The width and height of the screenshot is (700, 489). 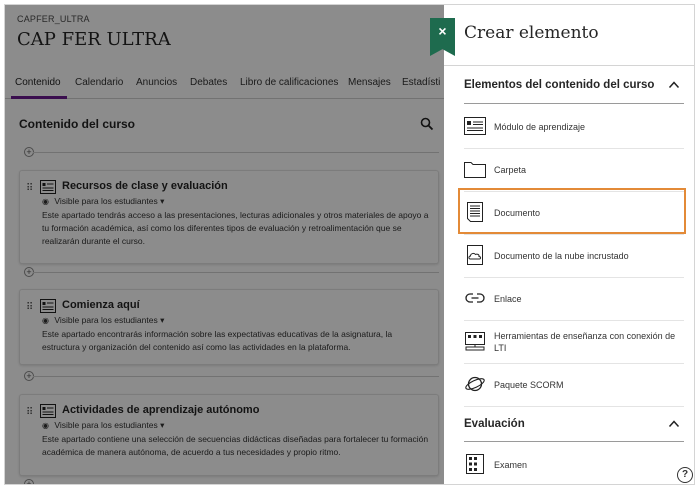 I want to click on create-folder: Carpeta, so click(x=574, y=170).